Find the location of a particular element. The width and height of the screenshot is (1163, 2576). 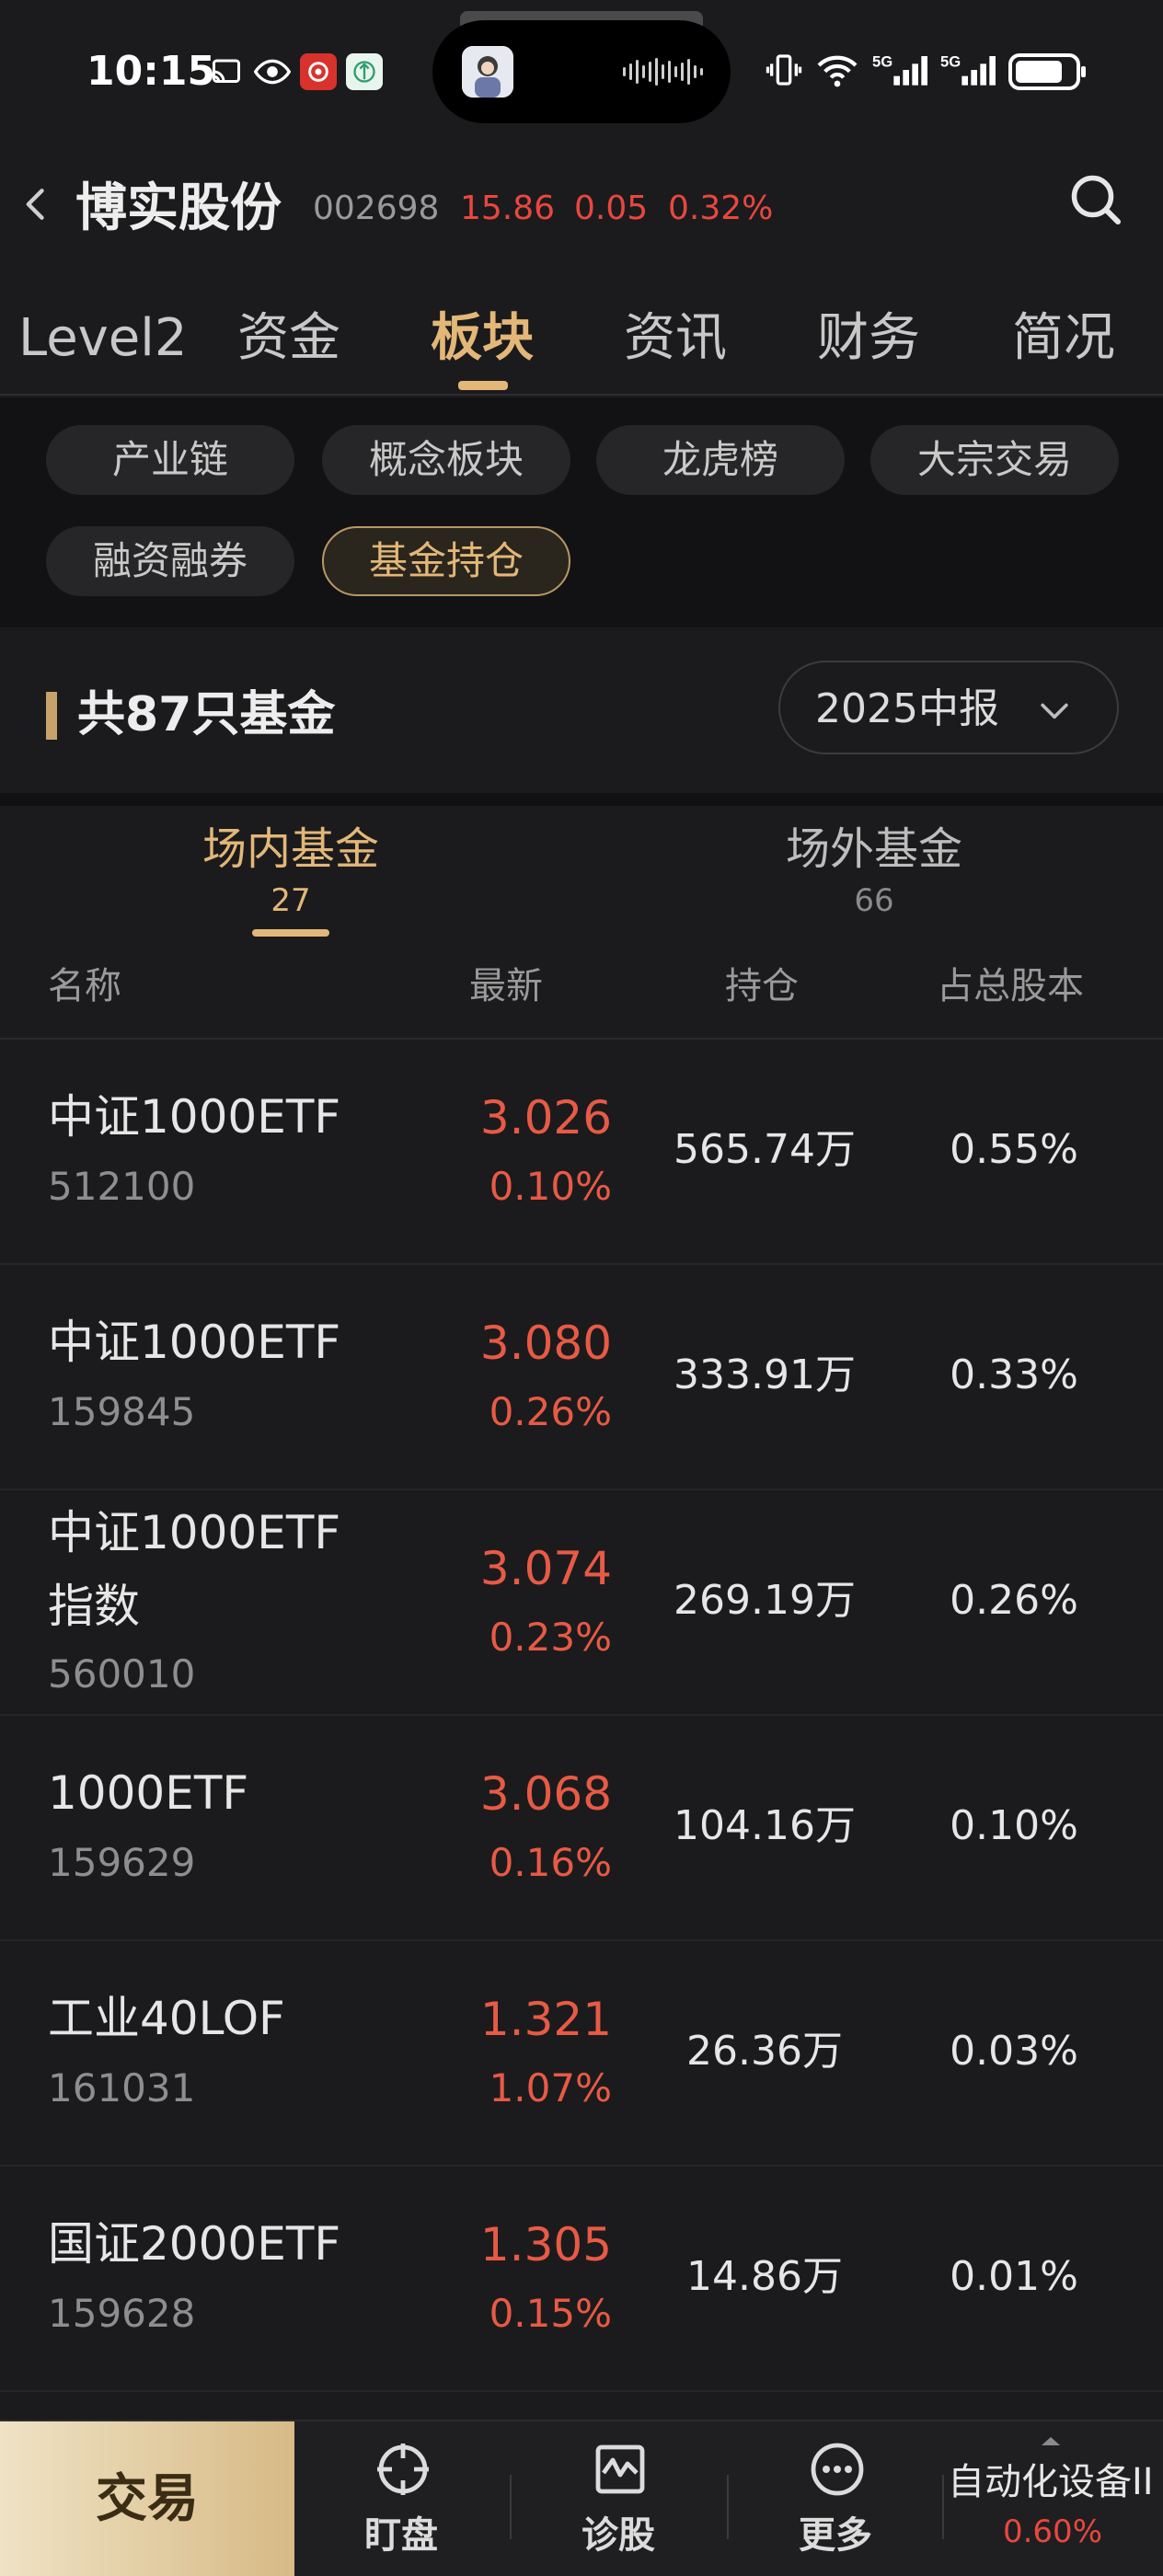

fund-share-ratio: 0.55% is located at coordinates (1014, 1149).